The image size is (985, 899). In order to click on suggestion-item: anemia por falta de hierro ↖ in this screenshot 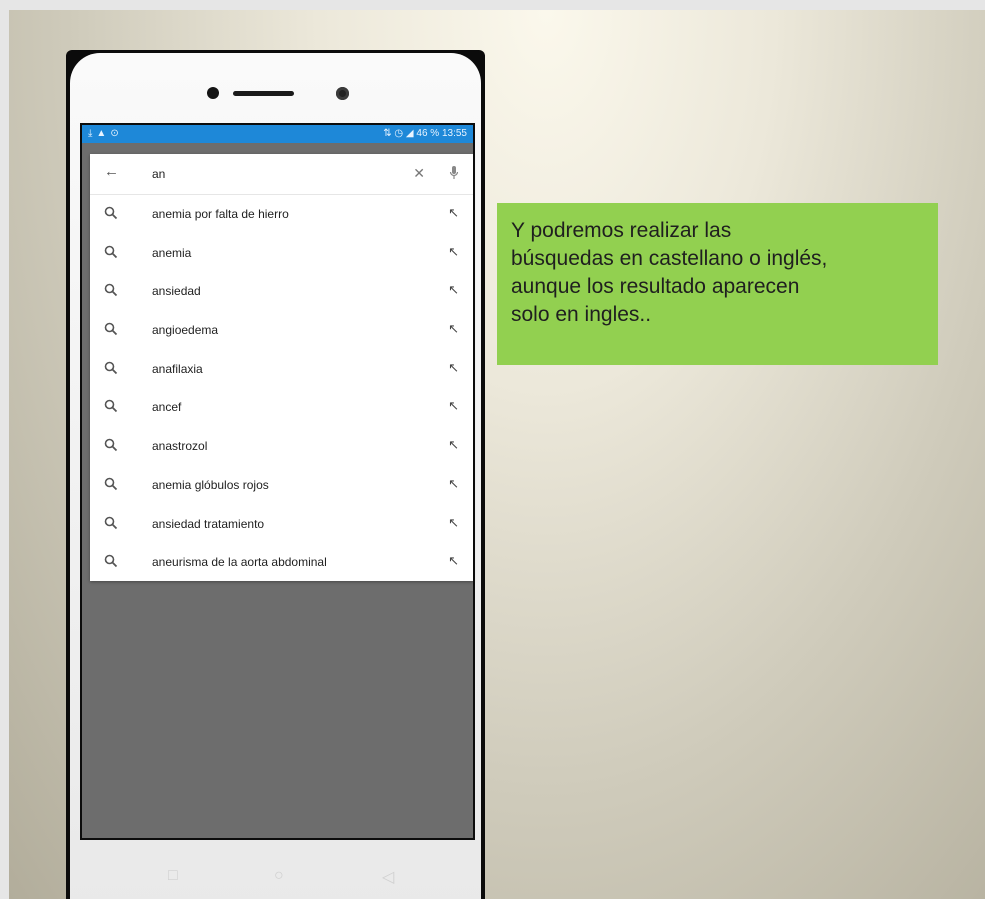, I will do `click(281, 214)`.